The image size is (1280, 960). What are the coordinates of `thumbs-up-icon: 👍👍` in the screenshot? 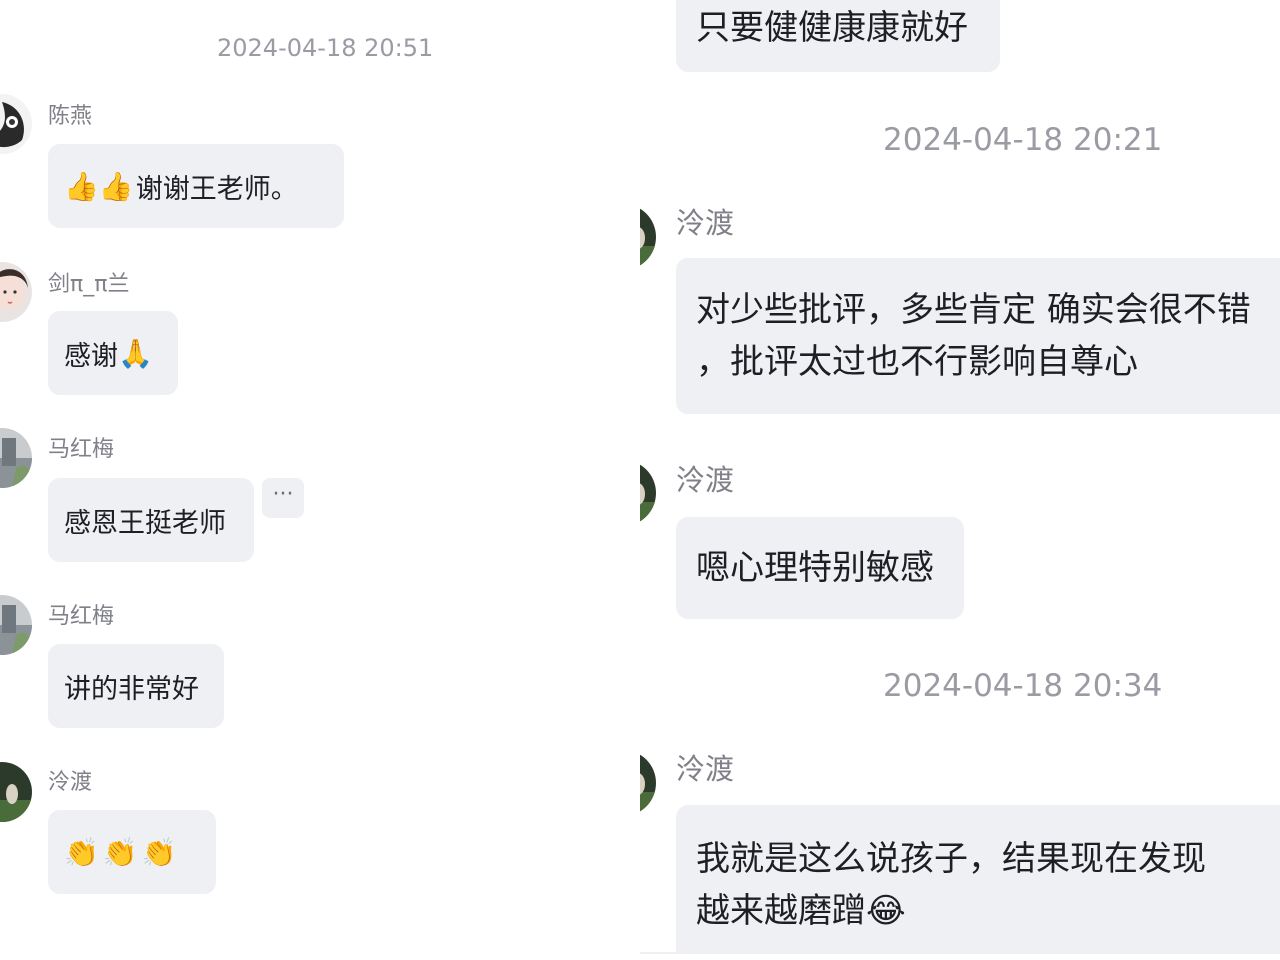 It's located at (99, 186).